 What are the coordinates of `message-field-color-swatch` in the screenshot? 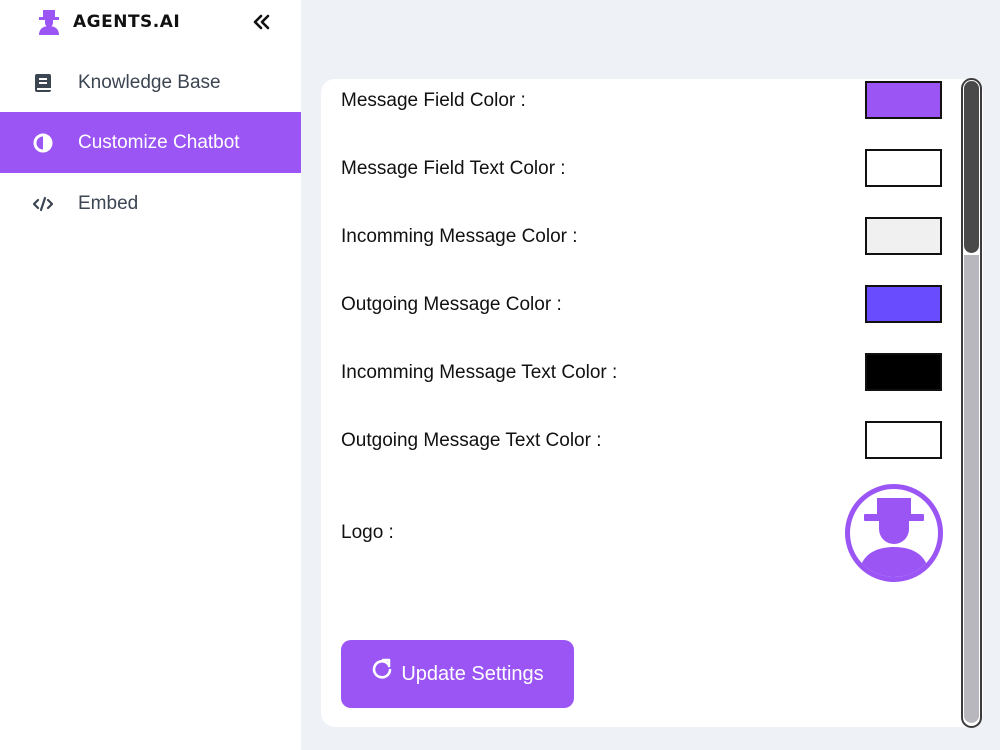 It's located at (903, 100).